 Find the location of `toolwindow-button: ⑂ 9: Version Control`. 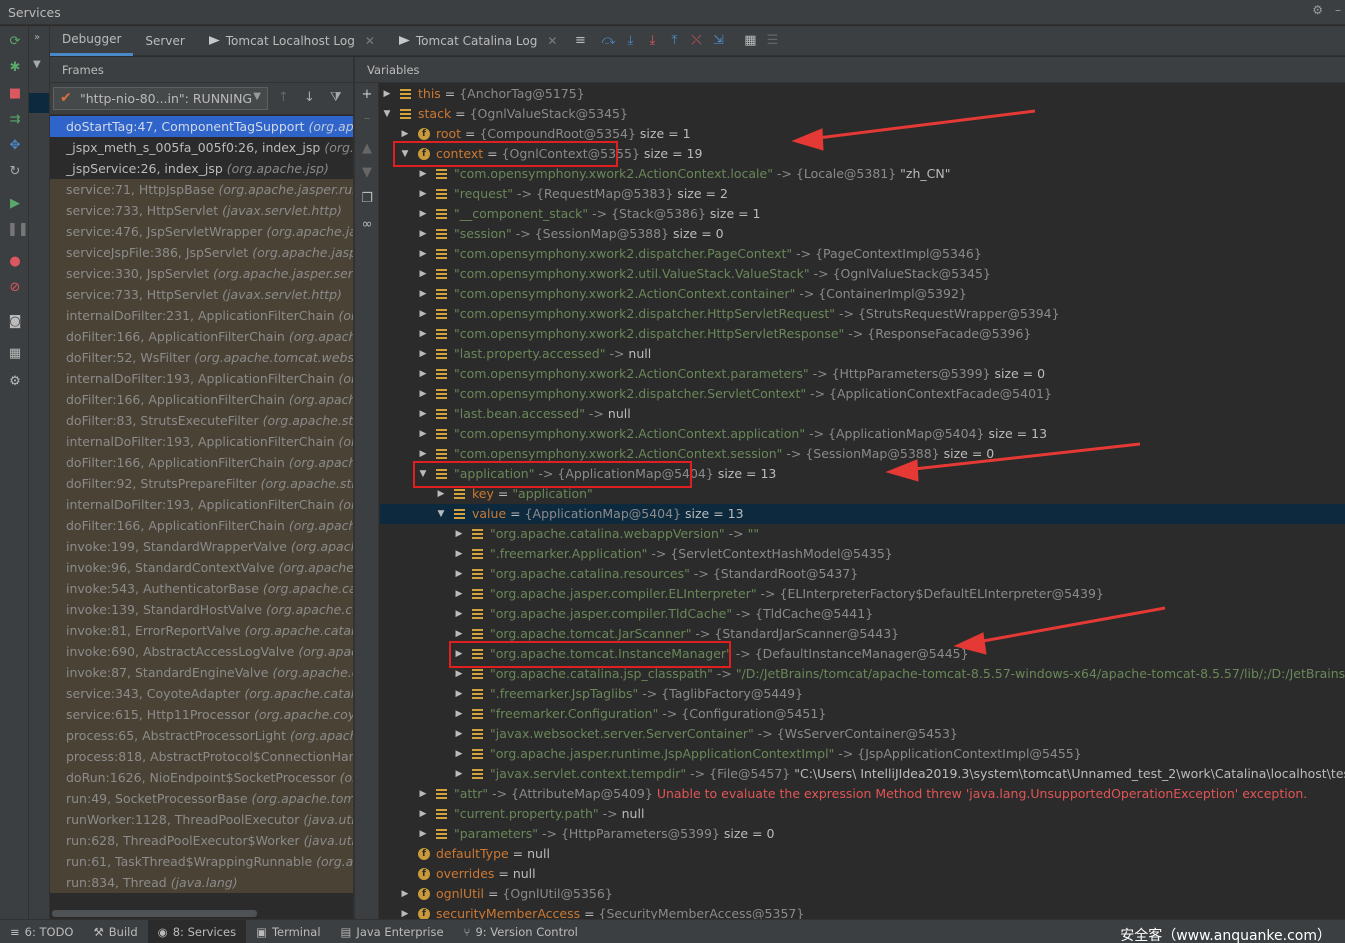

toolwindow-button: ⑂ 9: Version Control is located at coordinates (521, 931).